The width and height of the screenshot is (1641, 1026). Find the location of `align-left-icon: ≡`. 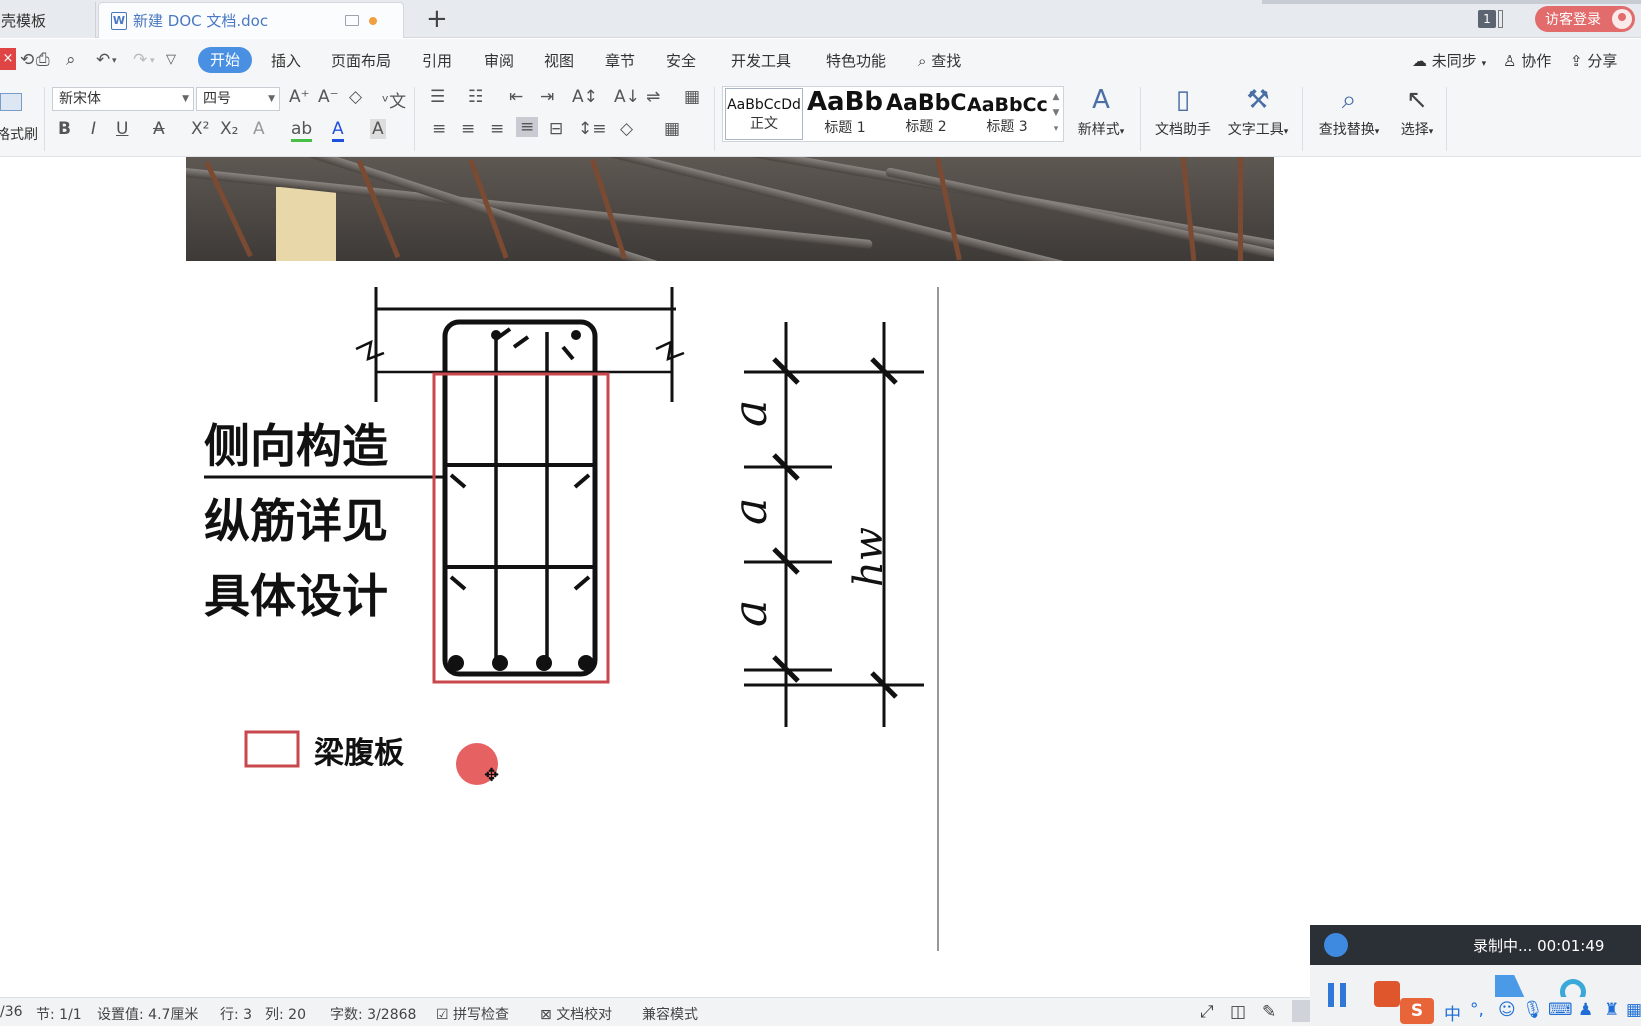

align-left-icon: ≡ is located at coordinates (439, 129).